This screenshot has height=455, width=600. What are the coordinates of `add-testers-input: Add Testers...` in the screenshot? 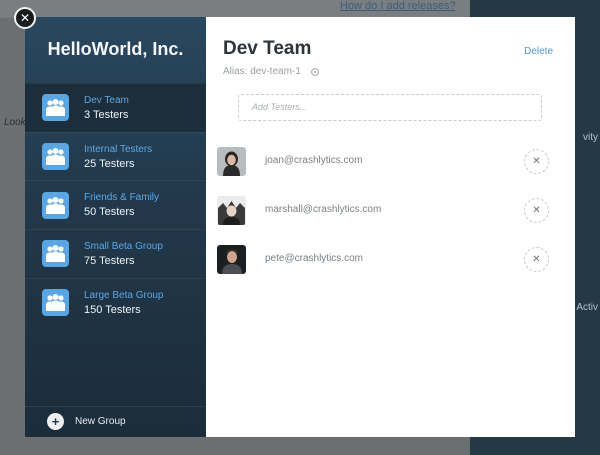 It's located at (390, 107).